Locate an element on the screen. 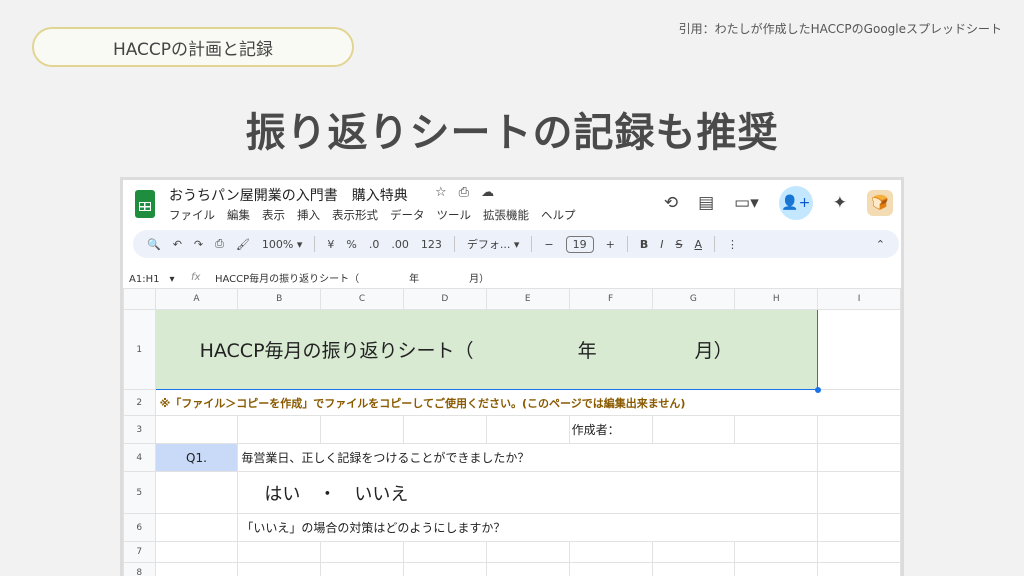  sheet-title-cell: HACCP毎月の振り返りシート（ 年 月） is located at coordinates (488, 351).